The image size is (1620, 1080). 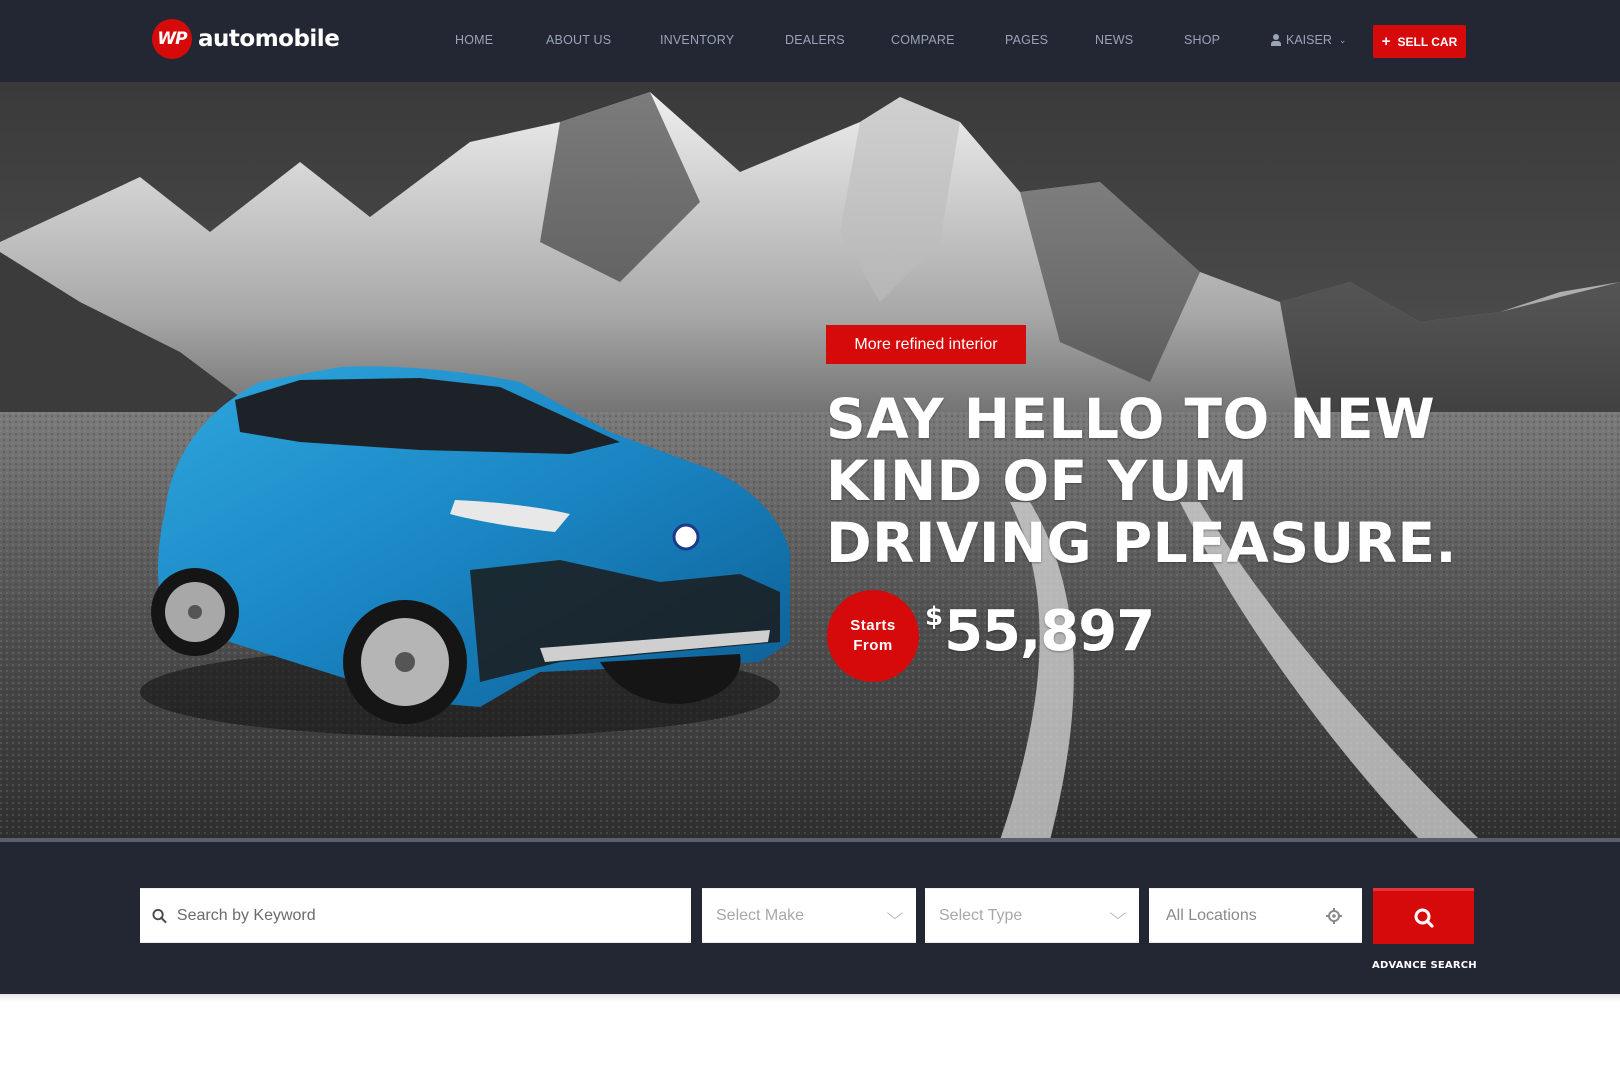 I want to click on user-menu: KAISER ⌄, so click(x=1308, y=40).